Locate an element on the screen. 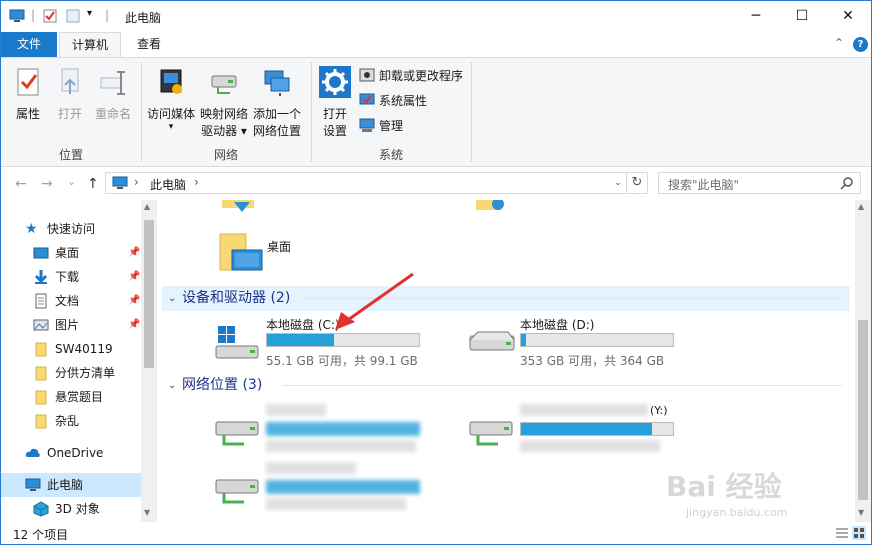  large-icons-view-icon is located at coordinates (859, 533).